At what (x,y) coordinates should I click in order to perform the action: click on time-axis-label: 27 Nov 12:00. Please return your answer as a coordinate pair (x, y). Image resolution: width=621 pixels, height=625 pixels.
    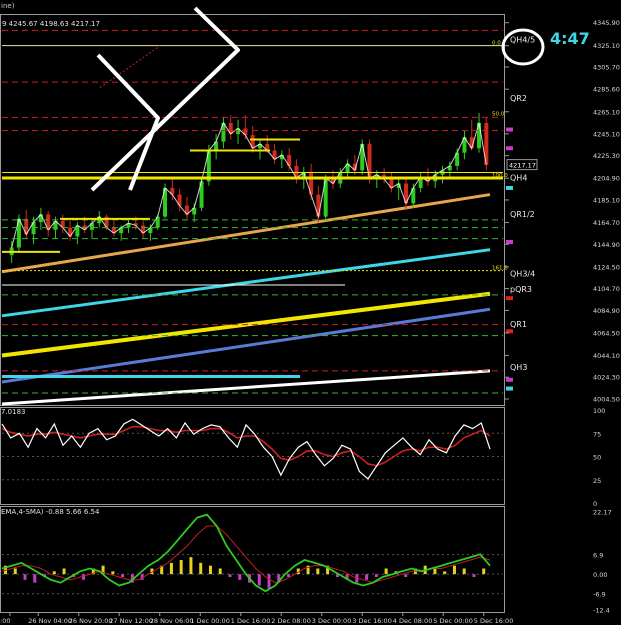
    Looking at the image, I should click on (131, 621).